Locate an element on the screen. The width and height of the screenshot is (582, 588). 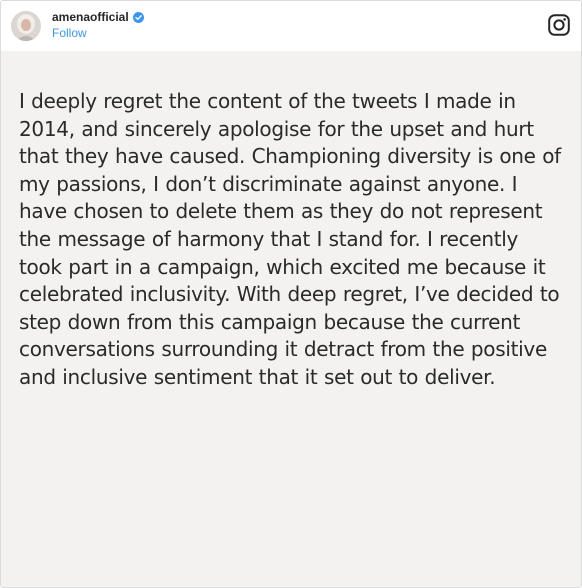
instagram-icon is located at coordinates (559, 25).